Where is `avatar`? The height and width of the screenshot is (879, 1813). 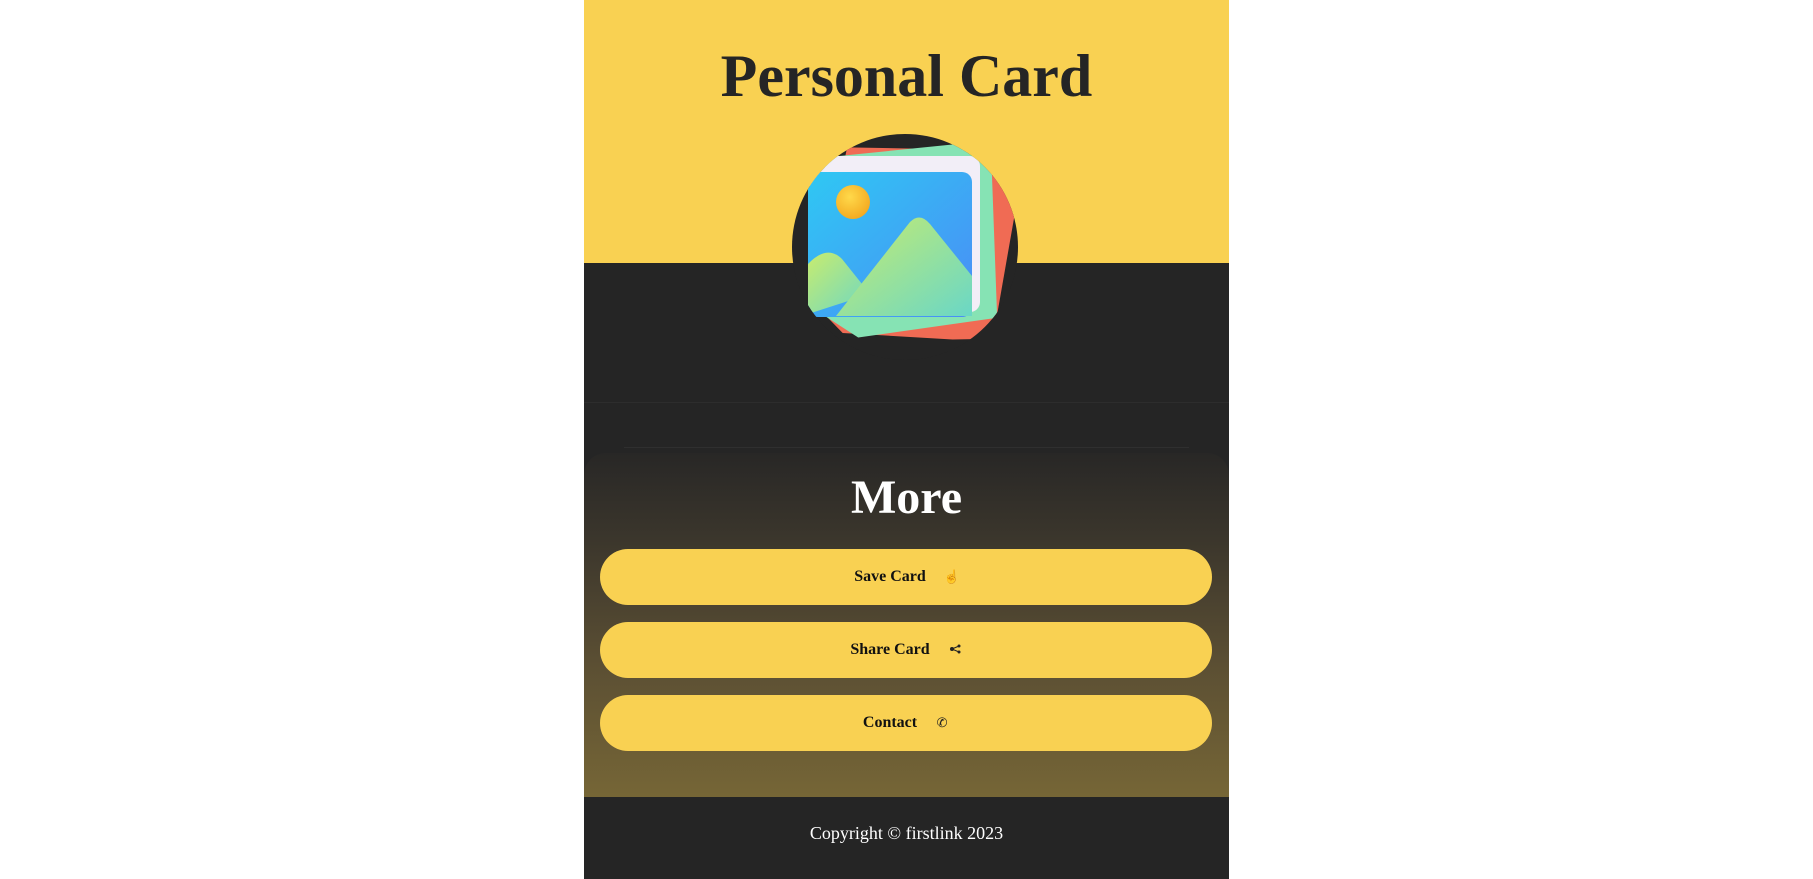
avatar is located at coordinates (905, 247).